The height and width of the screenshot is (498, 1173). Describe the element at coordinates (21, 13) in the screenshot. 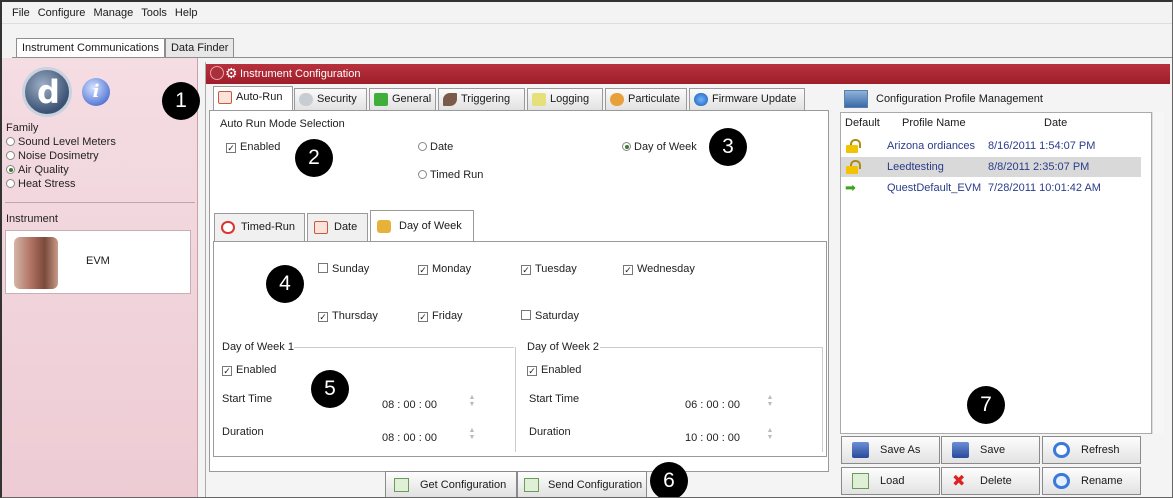

I see `menu-file: File` at that location.